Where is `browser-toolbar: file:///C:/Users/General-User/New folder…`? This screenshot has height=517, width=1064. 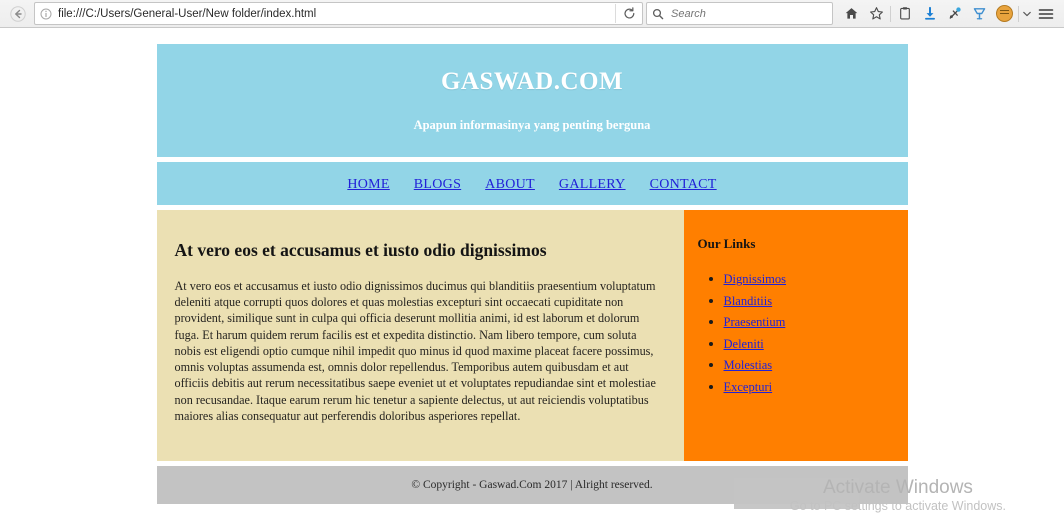
browser-toolbar: file:///C:/Users/General-User/New folder… is located at coordinates (532, 14).